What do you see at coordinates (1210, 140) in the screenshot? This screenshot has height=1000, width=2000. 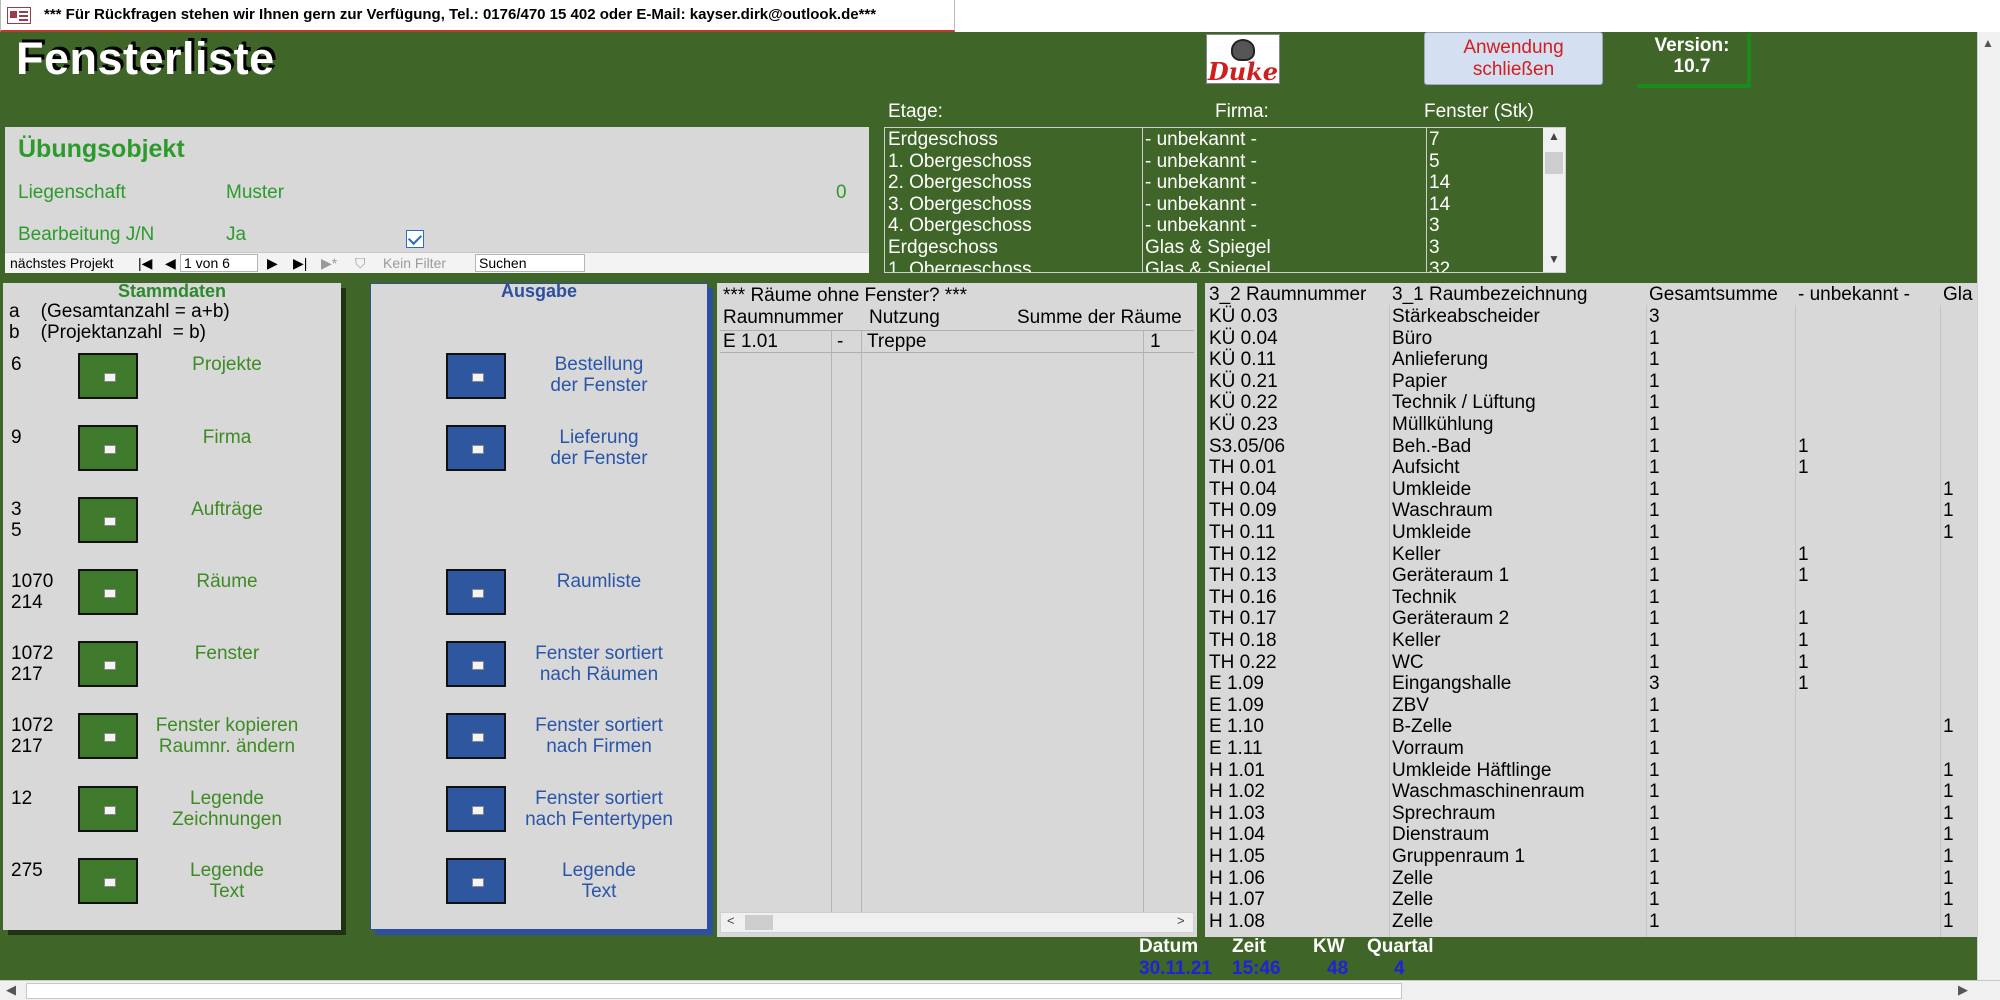 I see `list-item: Erdgeschoss - unbekannt -7` at bounding box center [1210, 140].